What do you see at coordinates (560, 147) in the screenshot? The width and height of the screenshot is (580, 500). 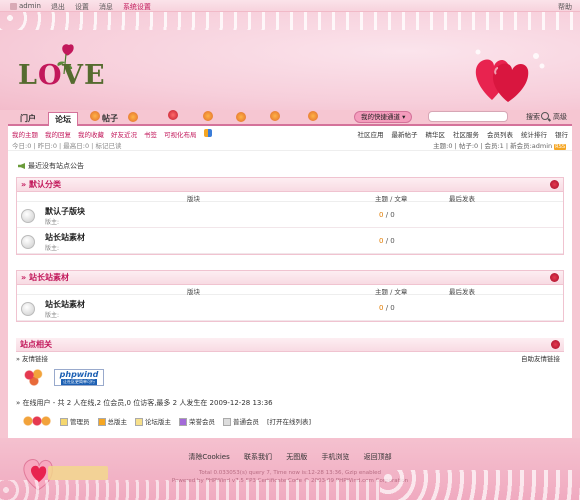 I see `rss-icon: RSS` at bounding box center [560, 147].